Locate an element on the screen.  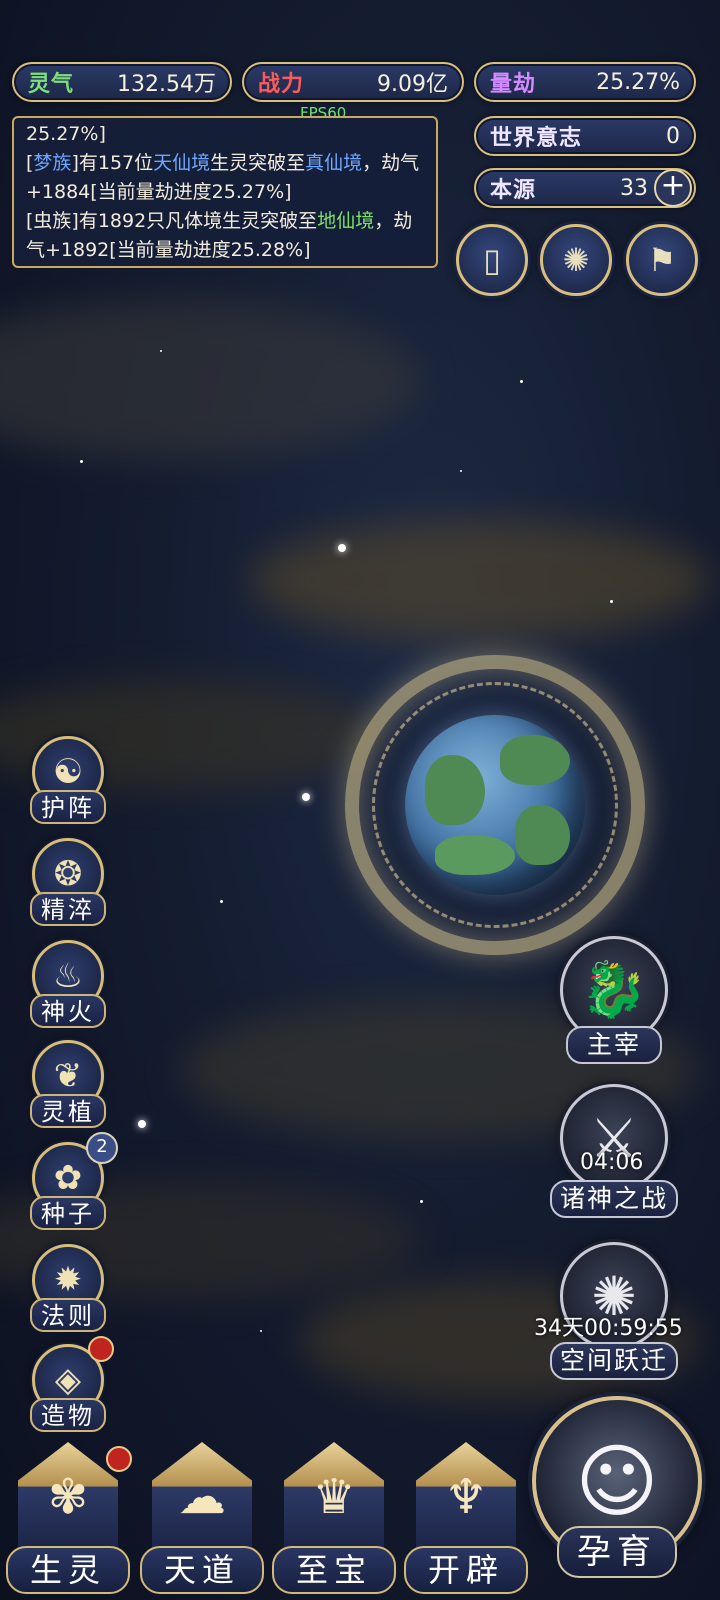
side-item-label: 灵植 is located at coordinates (68, 1111).